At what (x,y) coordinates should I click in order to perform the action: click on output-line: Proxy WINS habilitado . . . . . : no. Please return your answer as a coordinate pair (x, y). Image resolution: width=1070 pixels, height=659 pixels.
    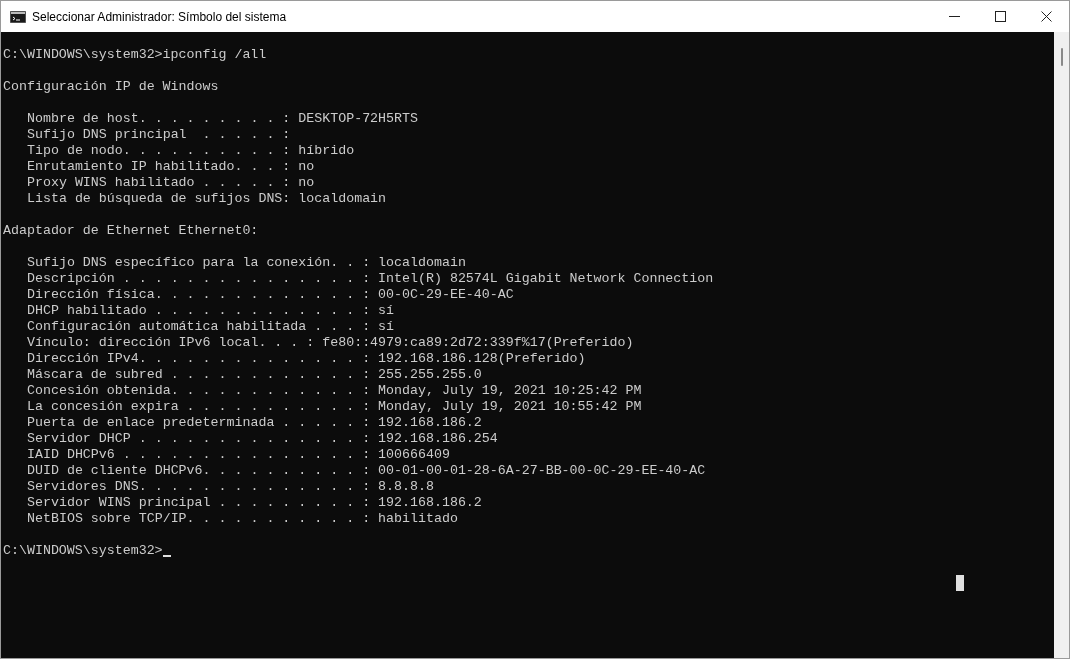
    Looking at the image, I should click on (171, 183).